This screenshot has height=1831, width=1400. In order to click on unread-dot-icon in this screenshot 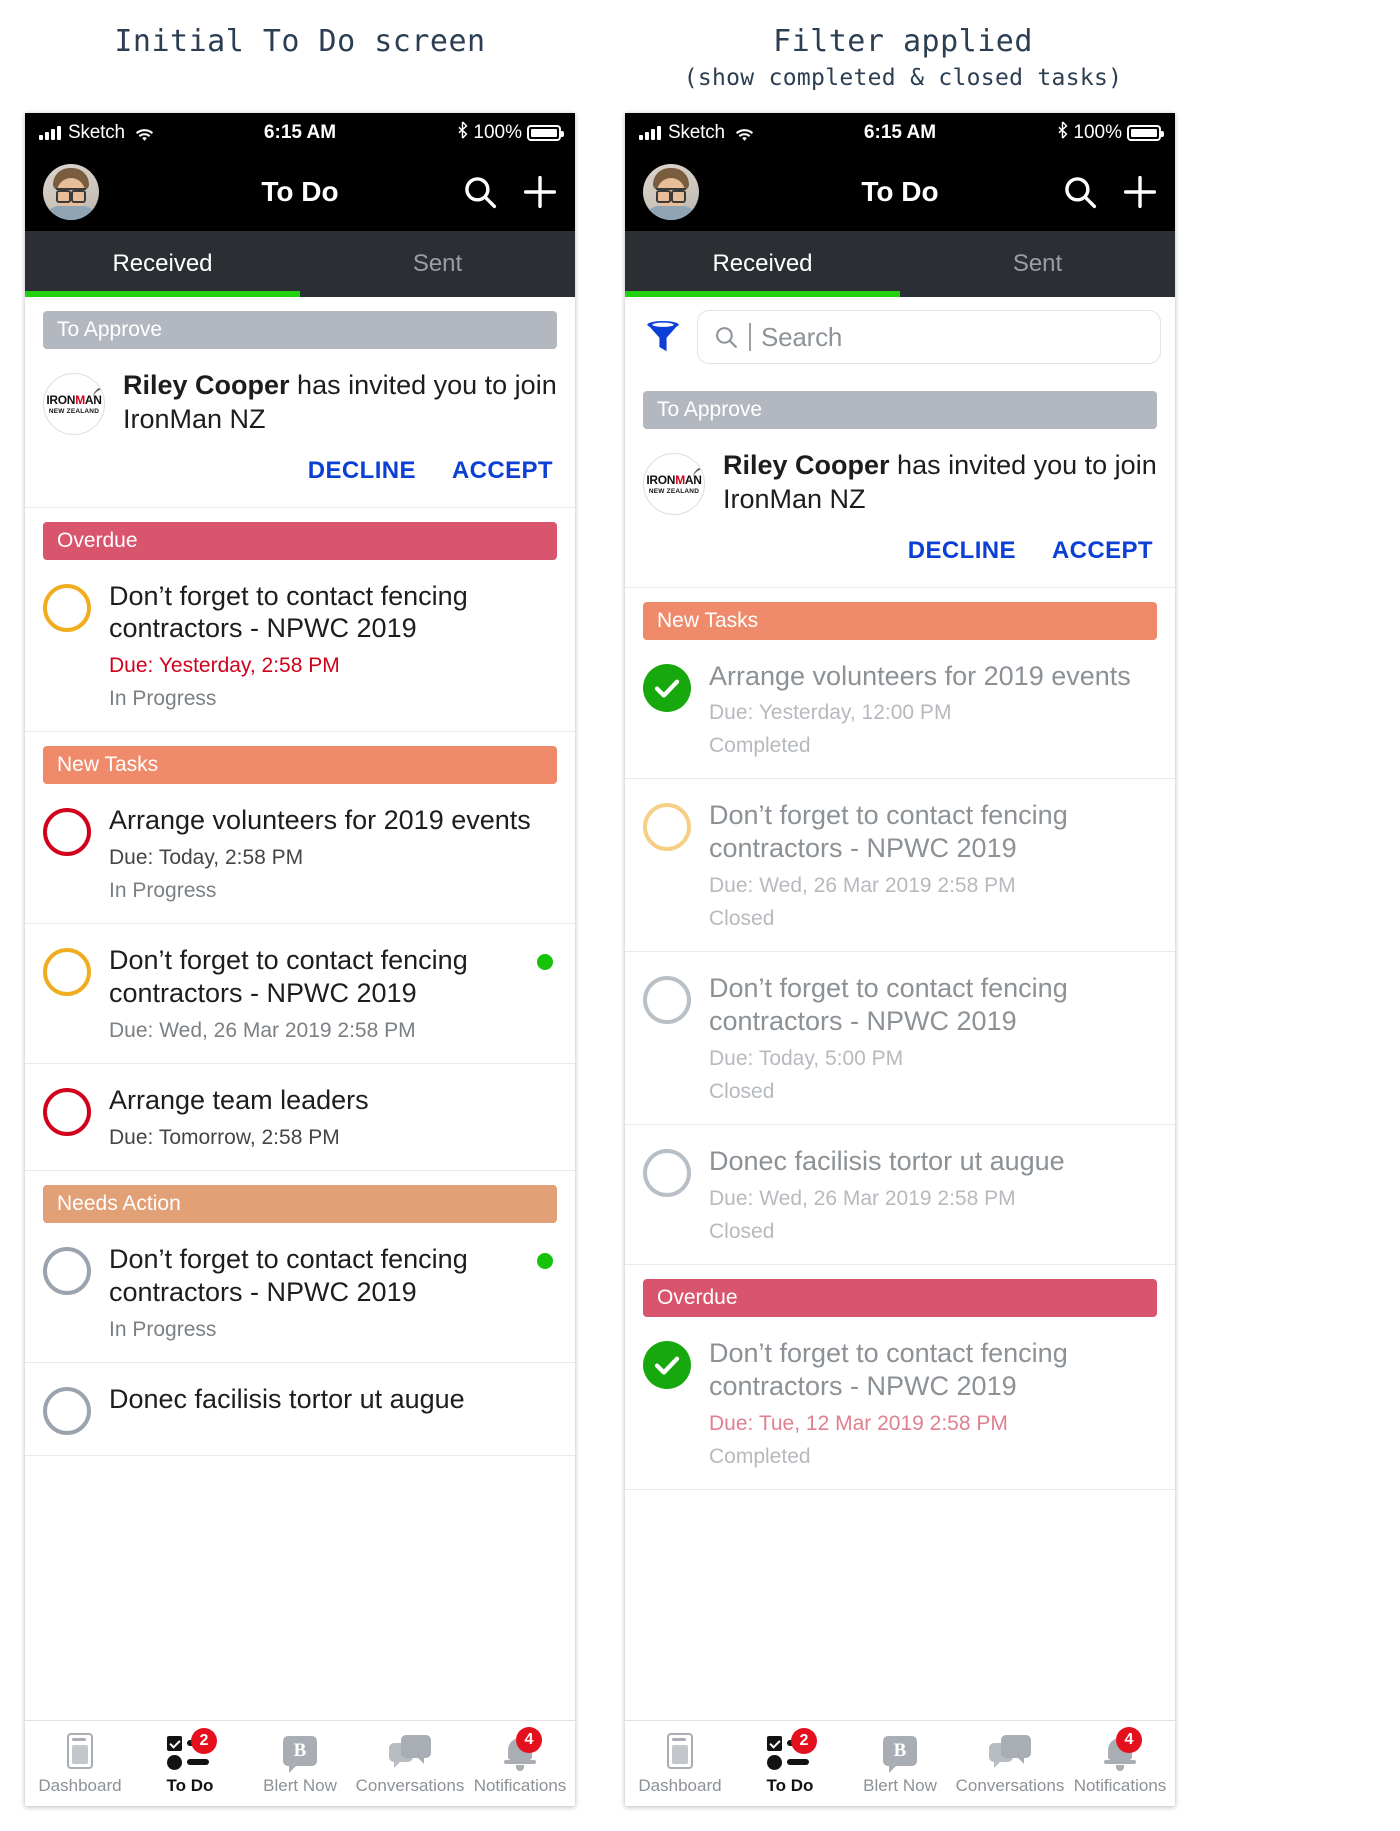, I will do `click(545, 1261)`.